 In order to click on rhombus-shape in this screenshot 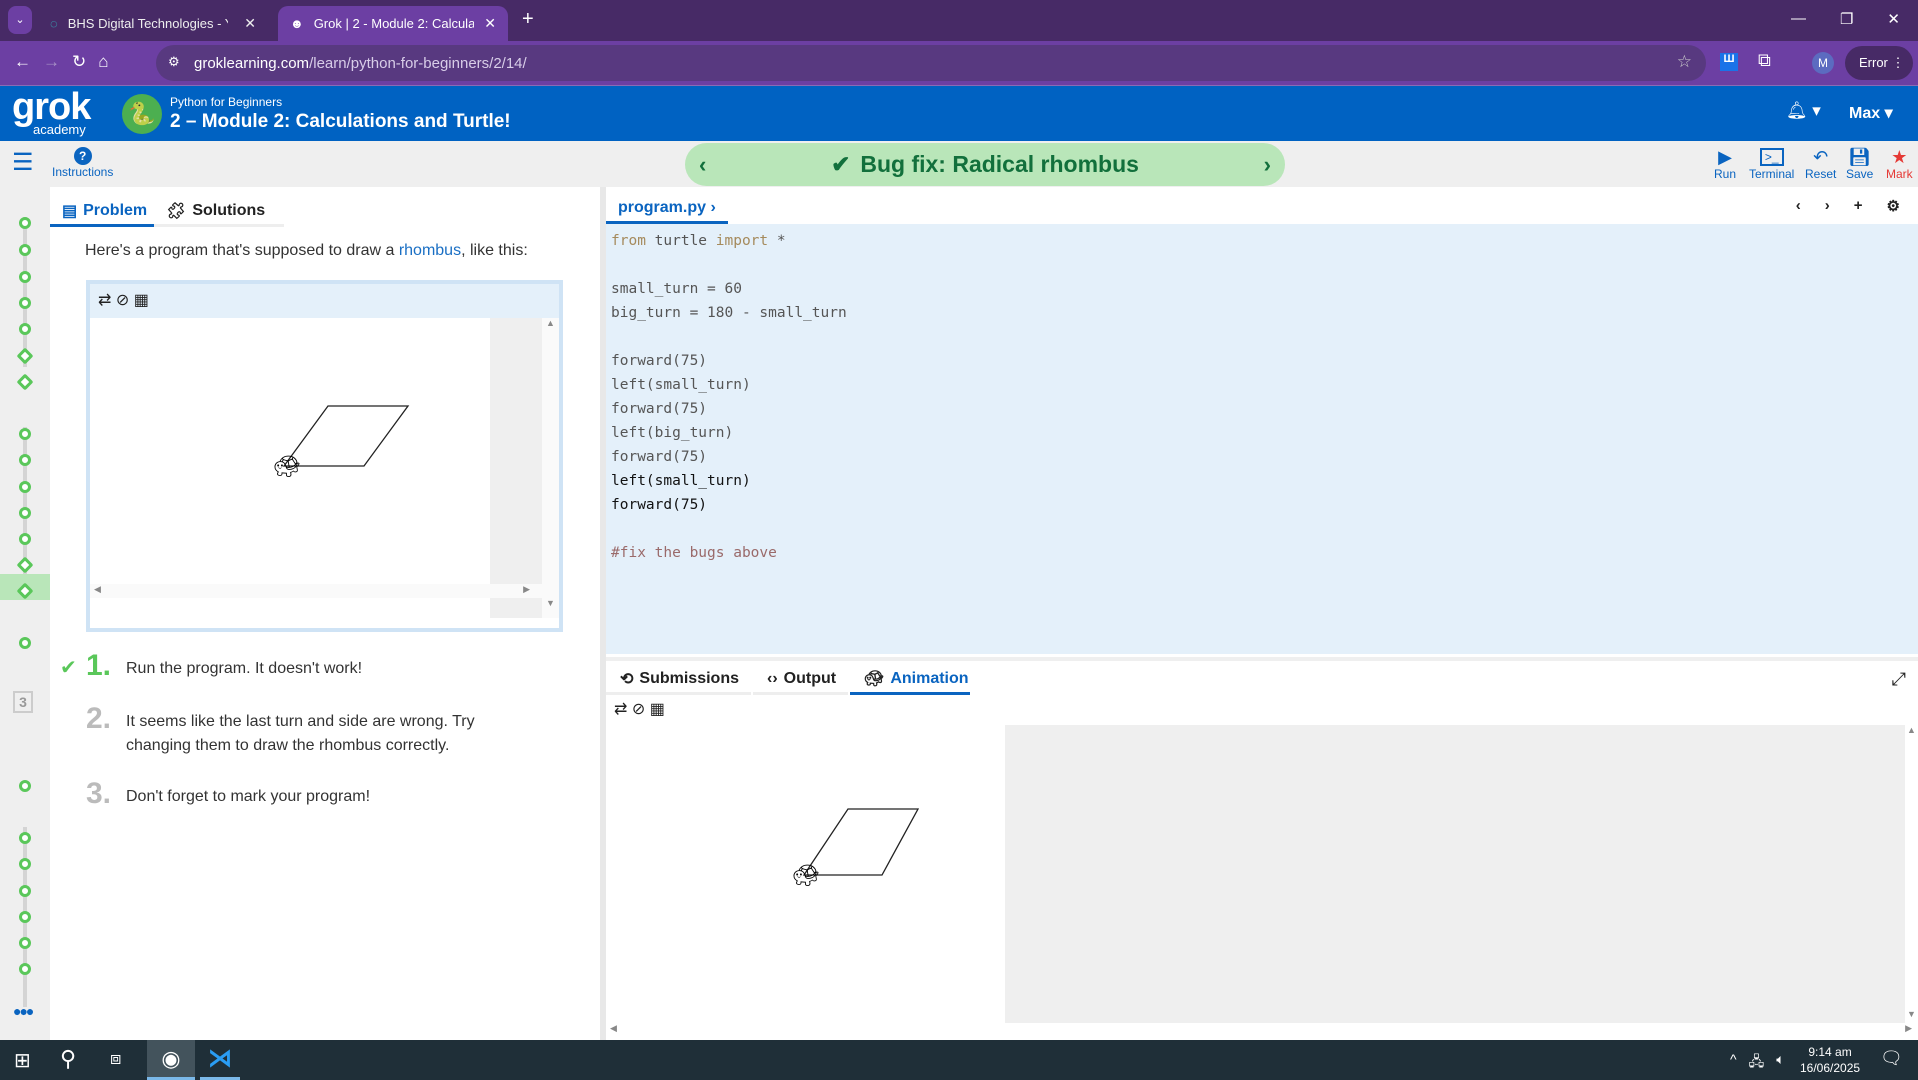, I will do `click(346, 436)`.